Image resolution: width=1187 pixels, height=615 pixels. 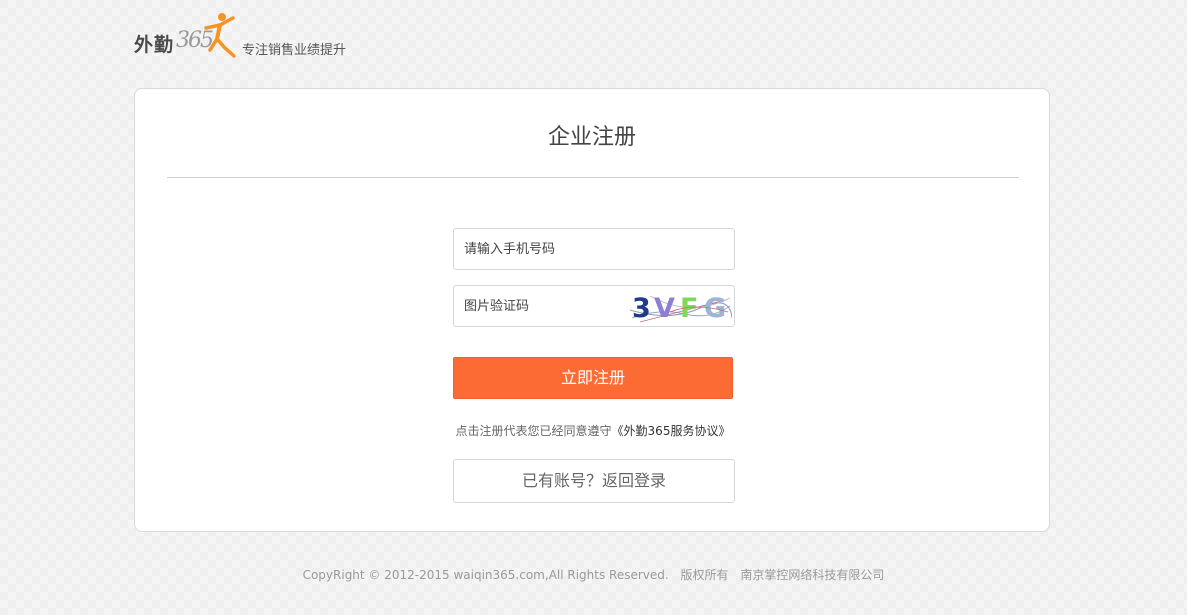 What do you see at coordinates (664, 308) in the screenshot?
I see `captcha-char-2: V` at bounding box center [664, 308].